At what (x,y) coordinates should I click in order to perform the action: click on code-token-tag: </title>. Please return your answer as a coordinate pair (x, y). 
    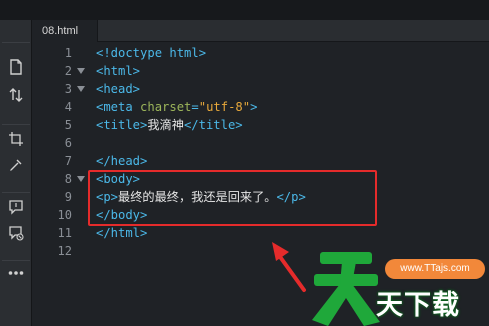
    Looking at the image, I should click on (213, 125).